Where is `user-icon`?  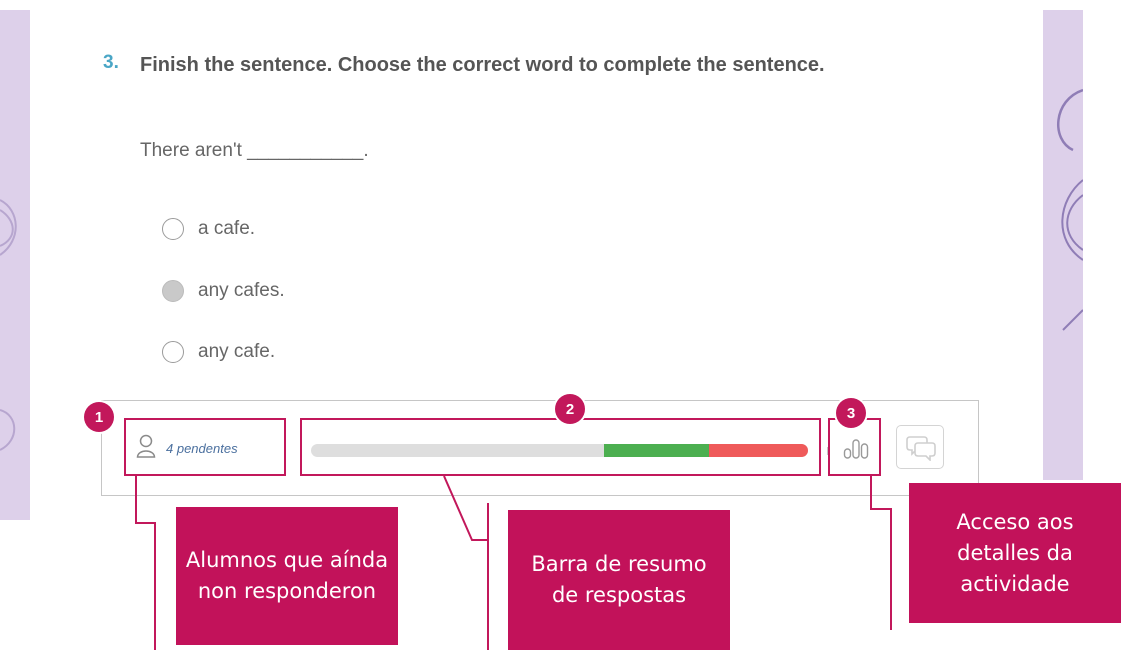
user-icon is located at coordinates (146, 448).